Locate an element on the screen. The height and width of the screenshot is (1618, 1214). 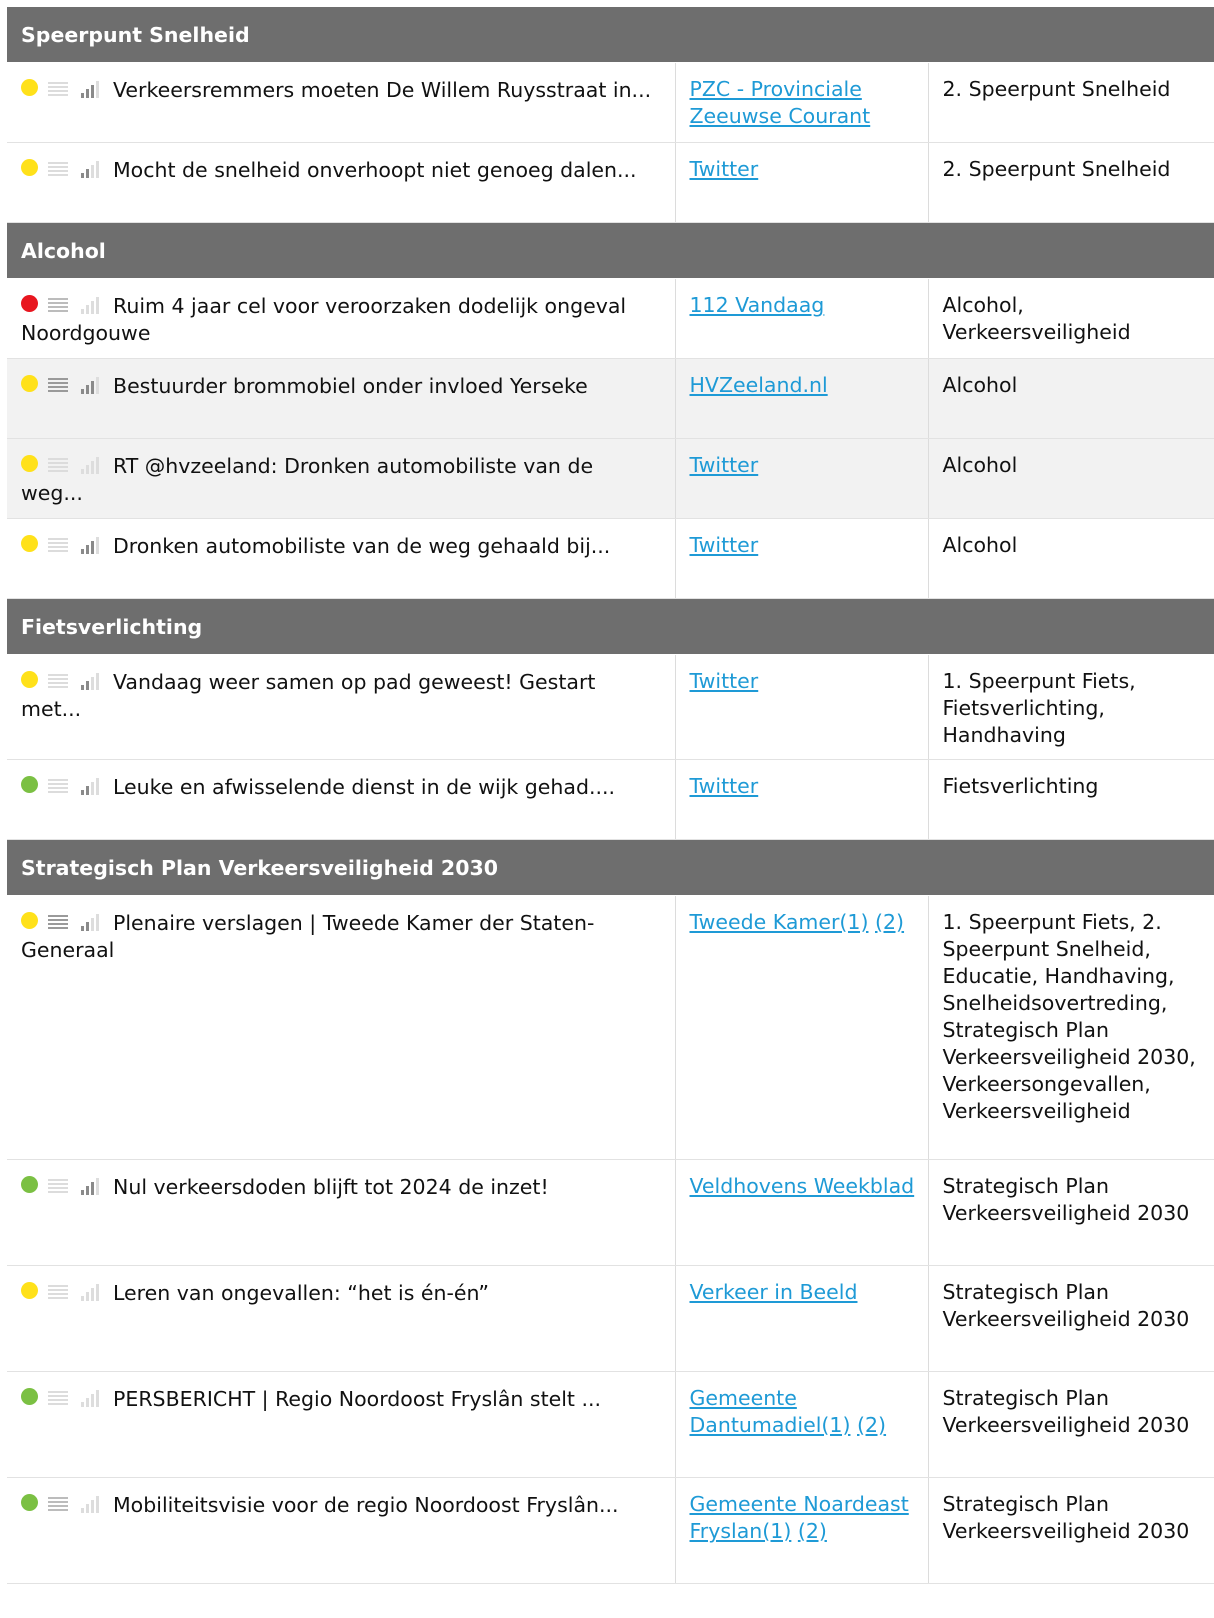
source-link: 112 Vandaag is located at coordinates (757, 305).